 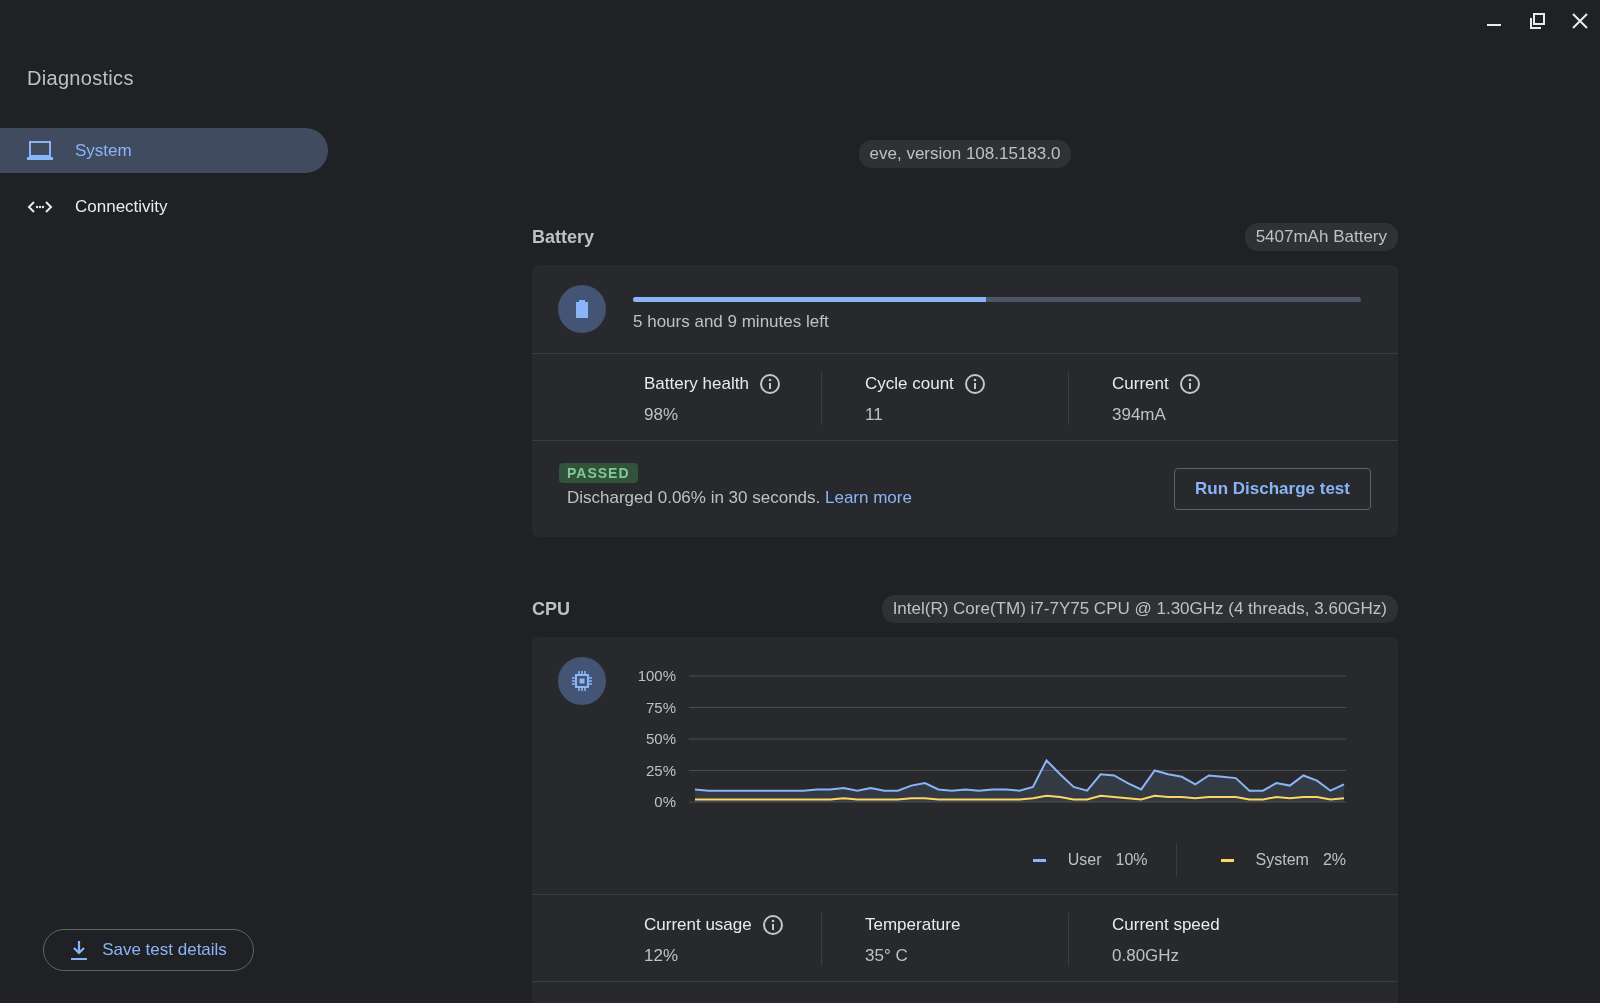 What do you see at coordinates (1166, 925) in the screenshot?
I see `stat-label: Current speed` at bounding box center [1166, 925].